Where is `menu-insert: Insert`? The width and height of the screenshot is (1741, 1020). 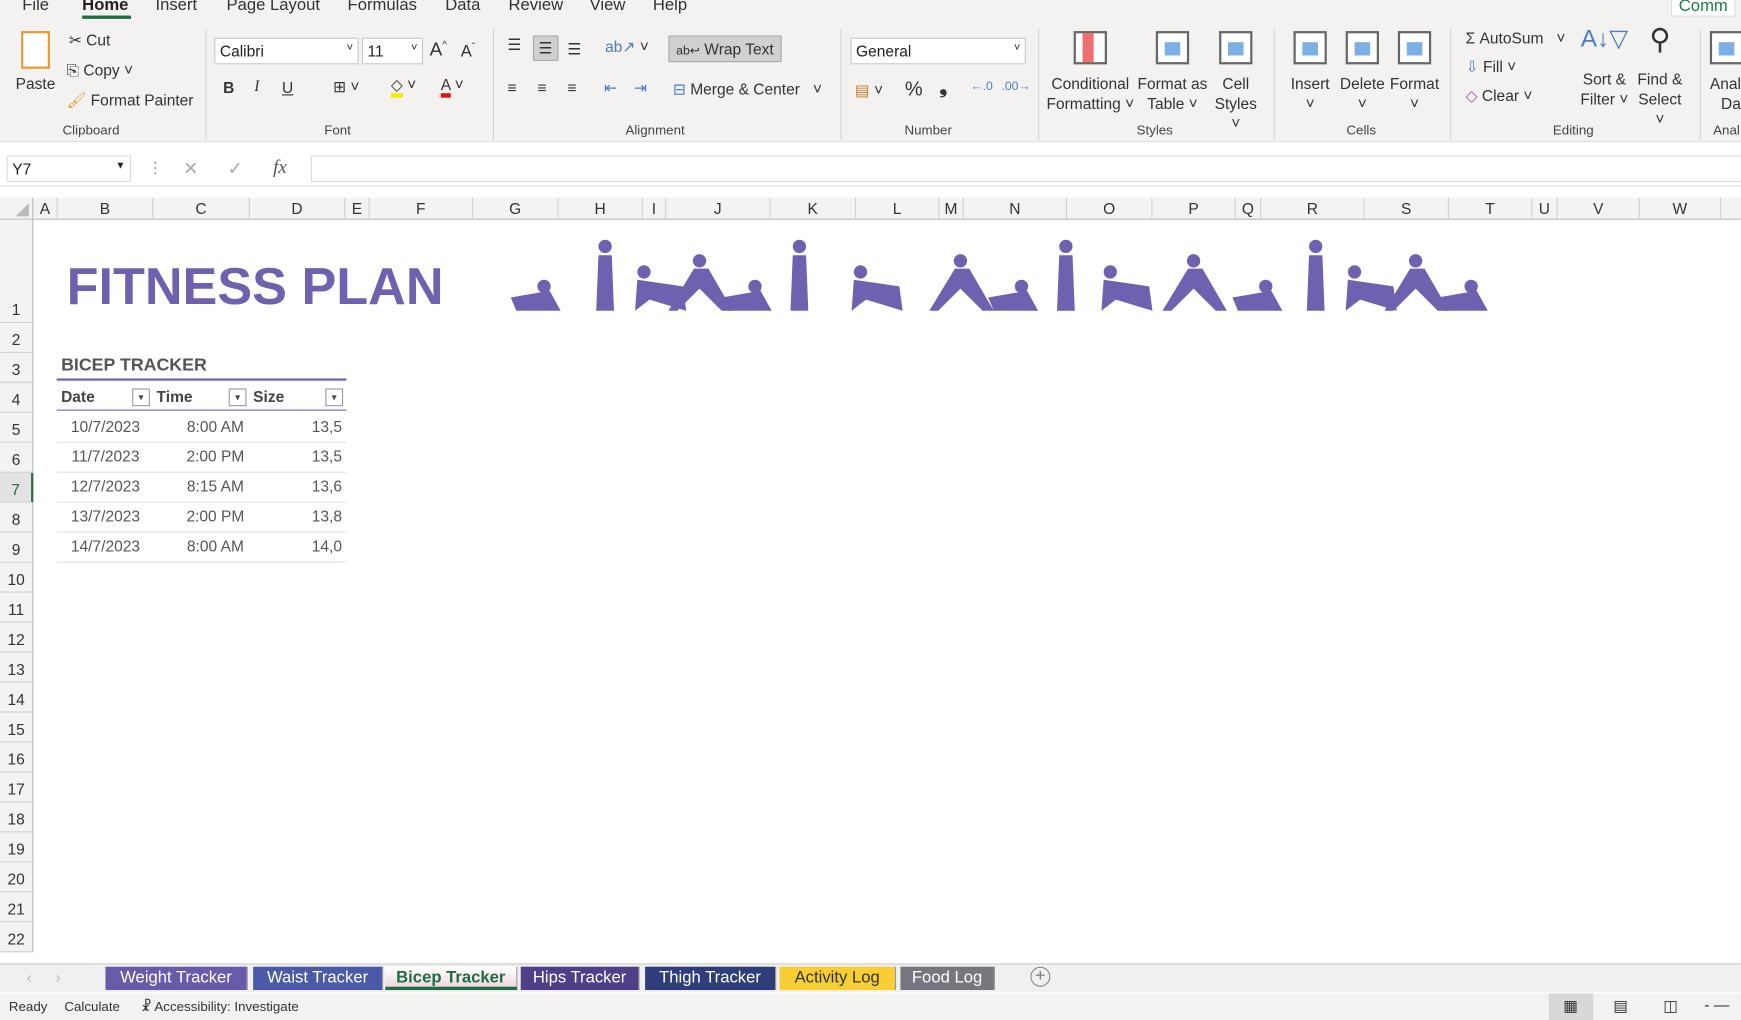
menu-insert: Insert is located at coordinates (176, 7).